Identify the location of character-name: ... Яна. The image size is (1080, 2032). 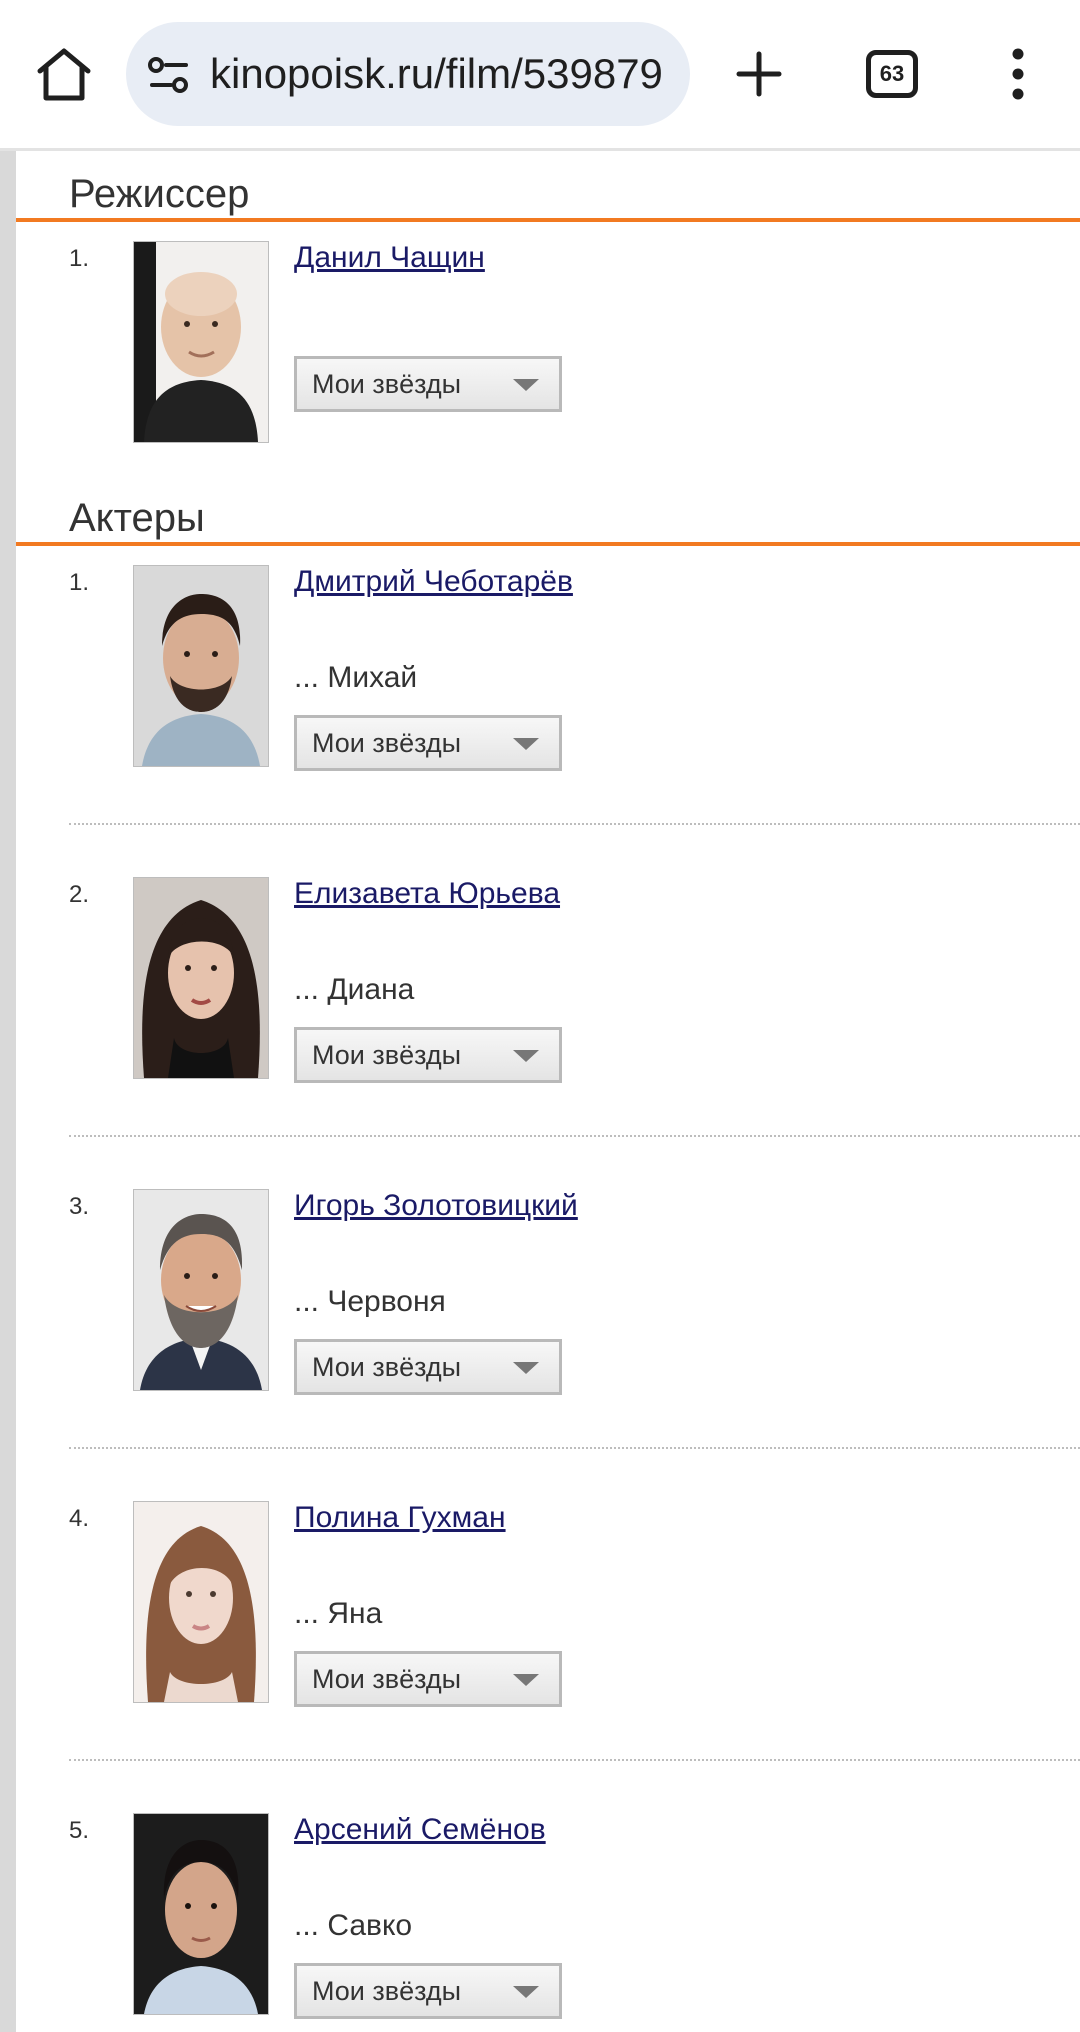
(338, 1613).